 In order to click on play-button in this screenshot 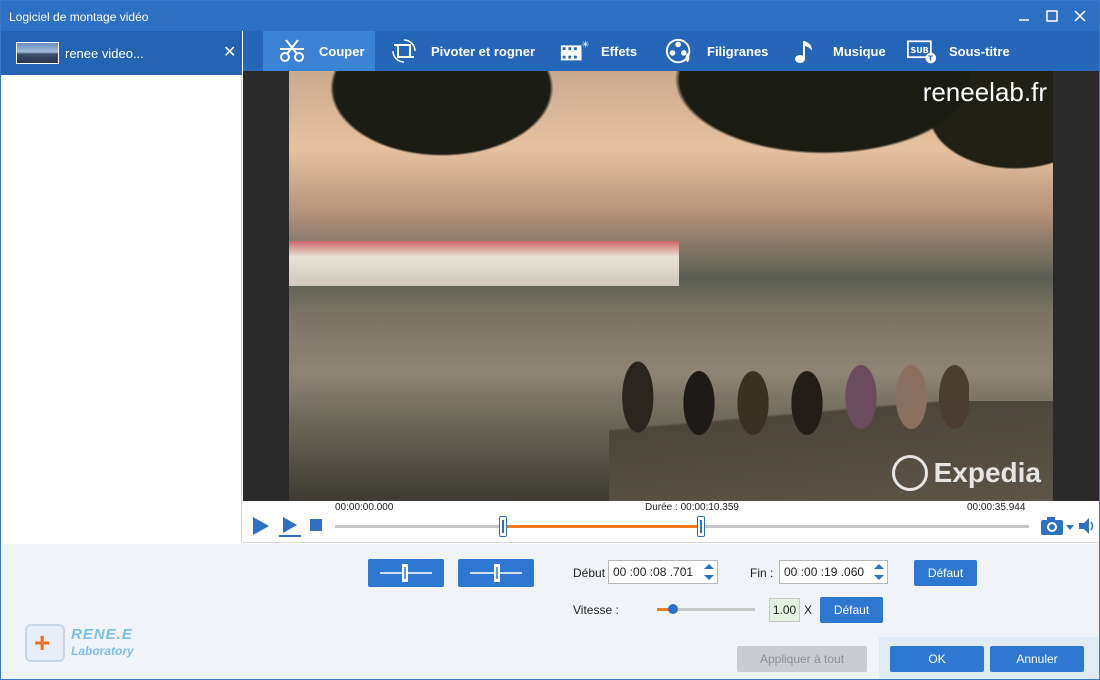, I will do `click(260, 526)`.